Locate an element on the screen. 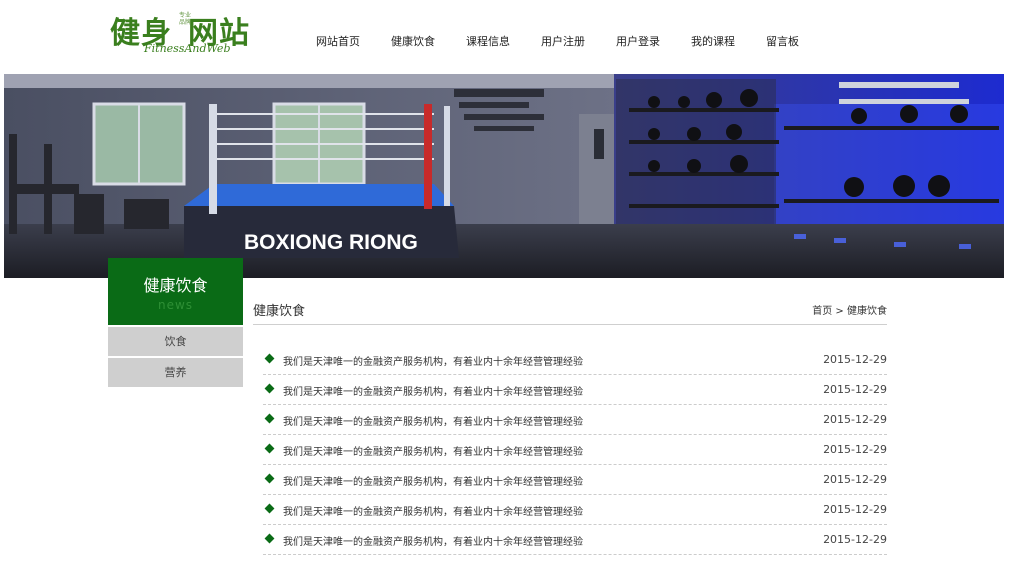  ring-caption: BOXIONG RIONG is located at coordinates (331, 242).